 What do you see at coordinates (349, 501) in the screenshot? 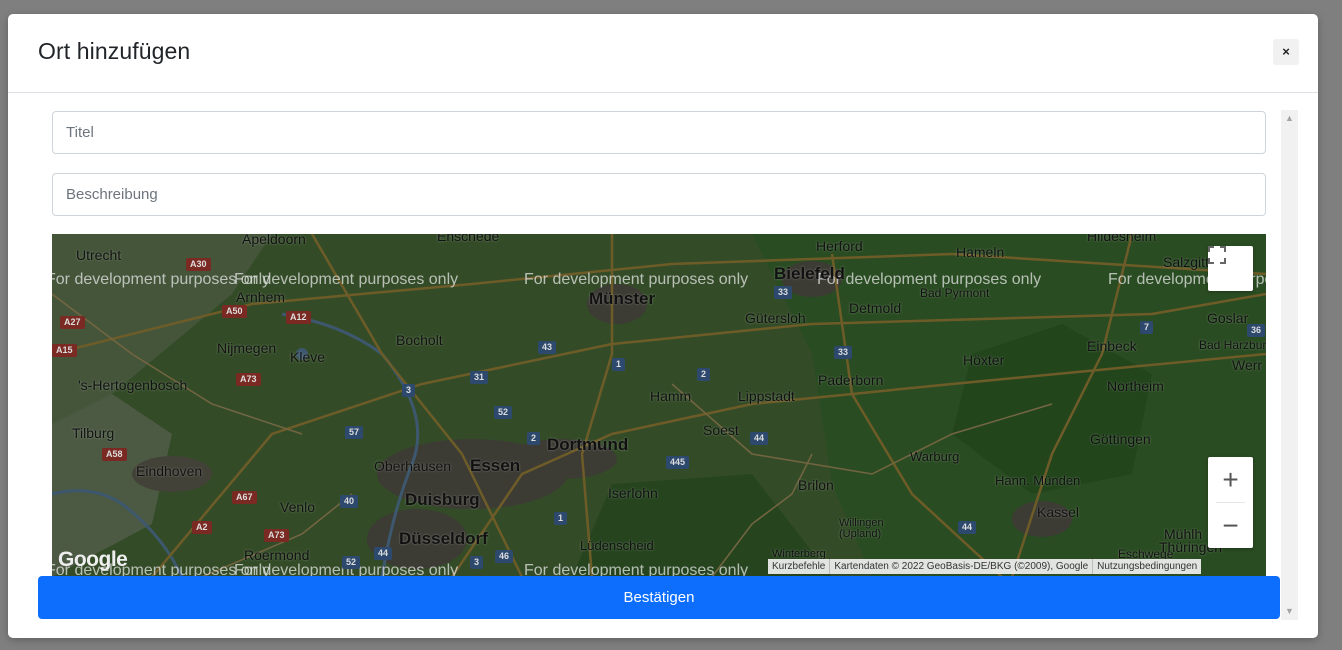
I see `road-shield: 40` at bounding box center [349, 501].